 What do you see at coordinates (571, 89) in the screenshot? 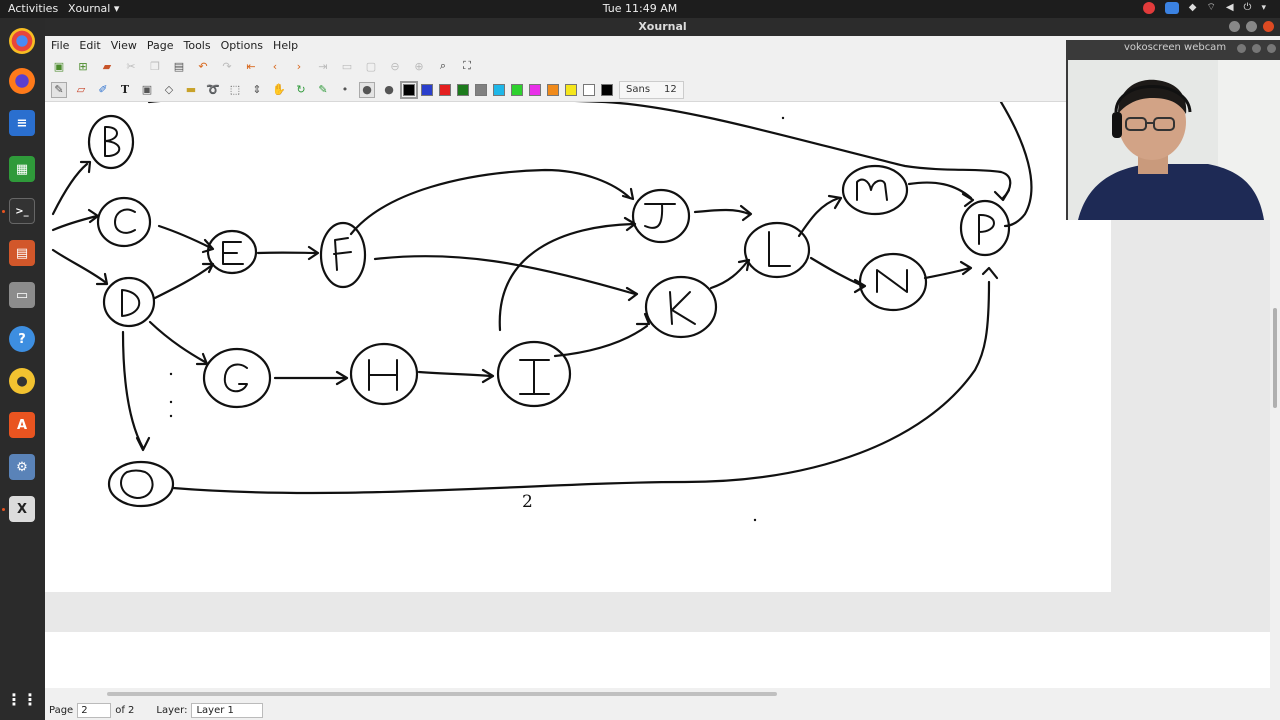
I see `color-yellow-swatch` at bounding box center [571, 89].